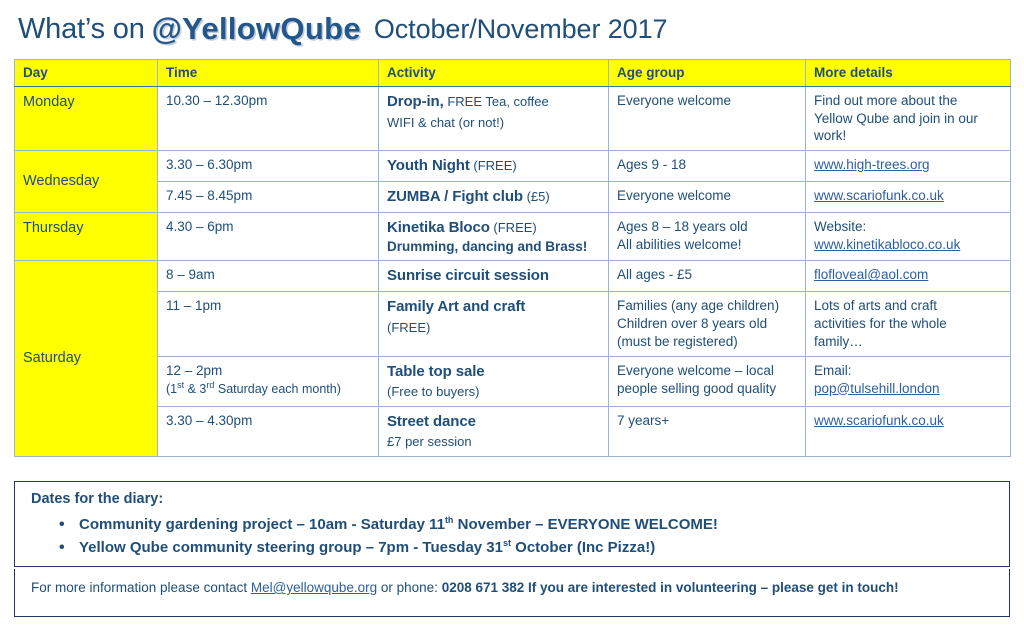  I want to click on age-group-line: Families (any age children), so click(698, 306).